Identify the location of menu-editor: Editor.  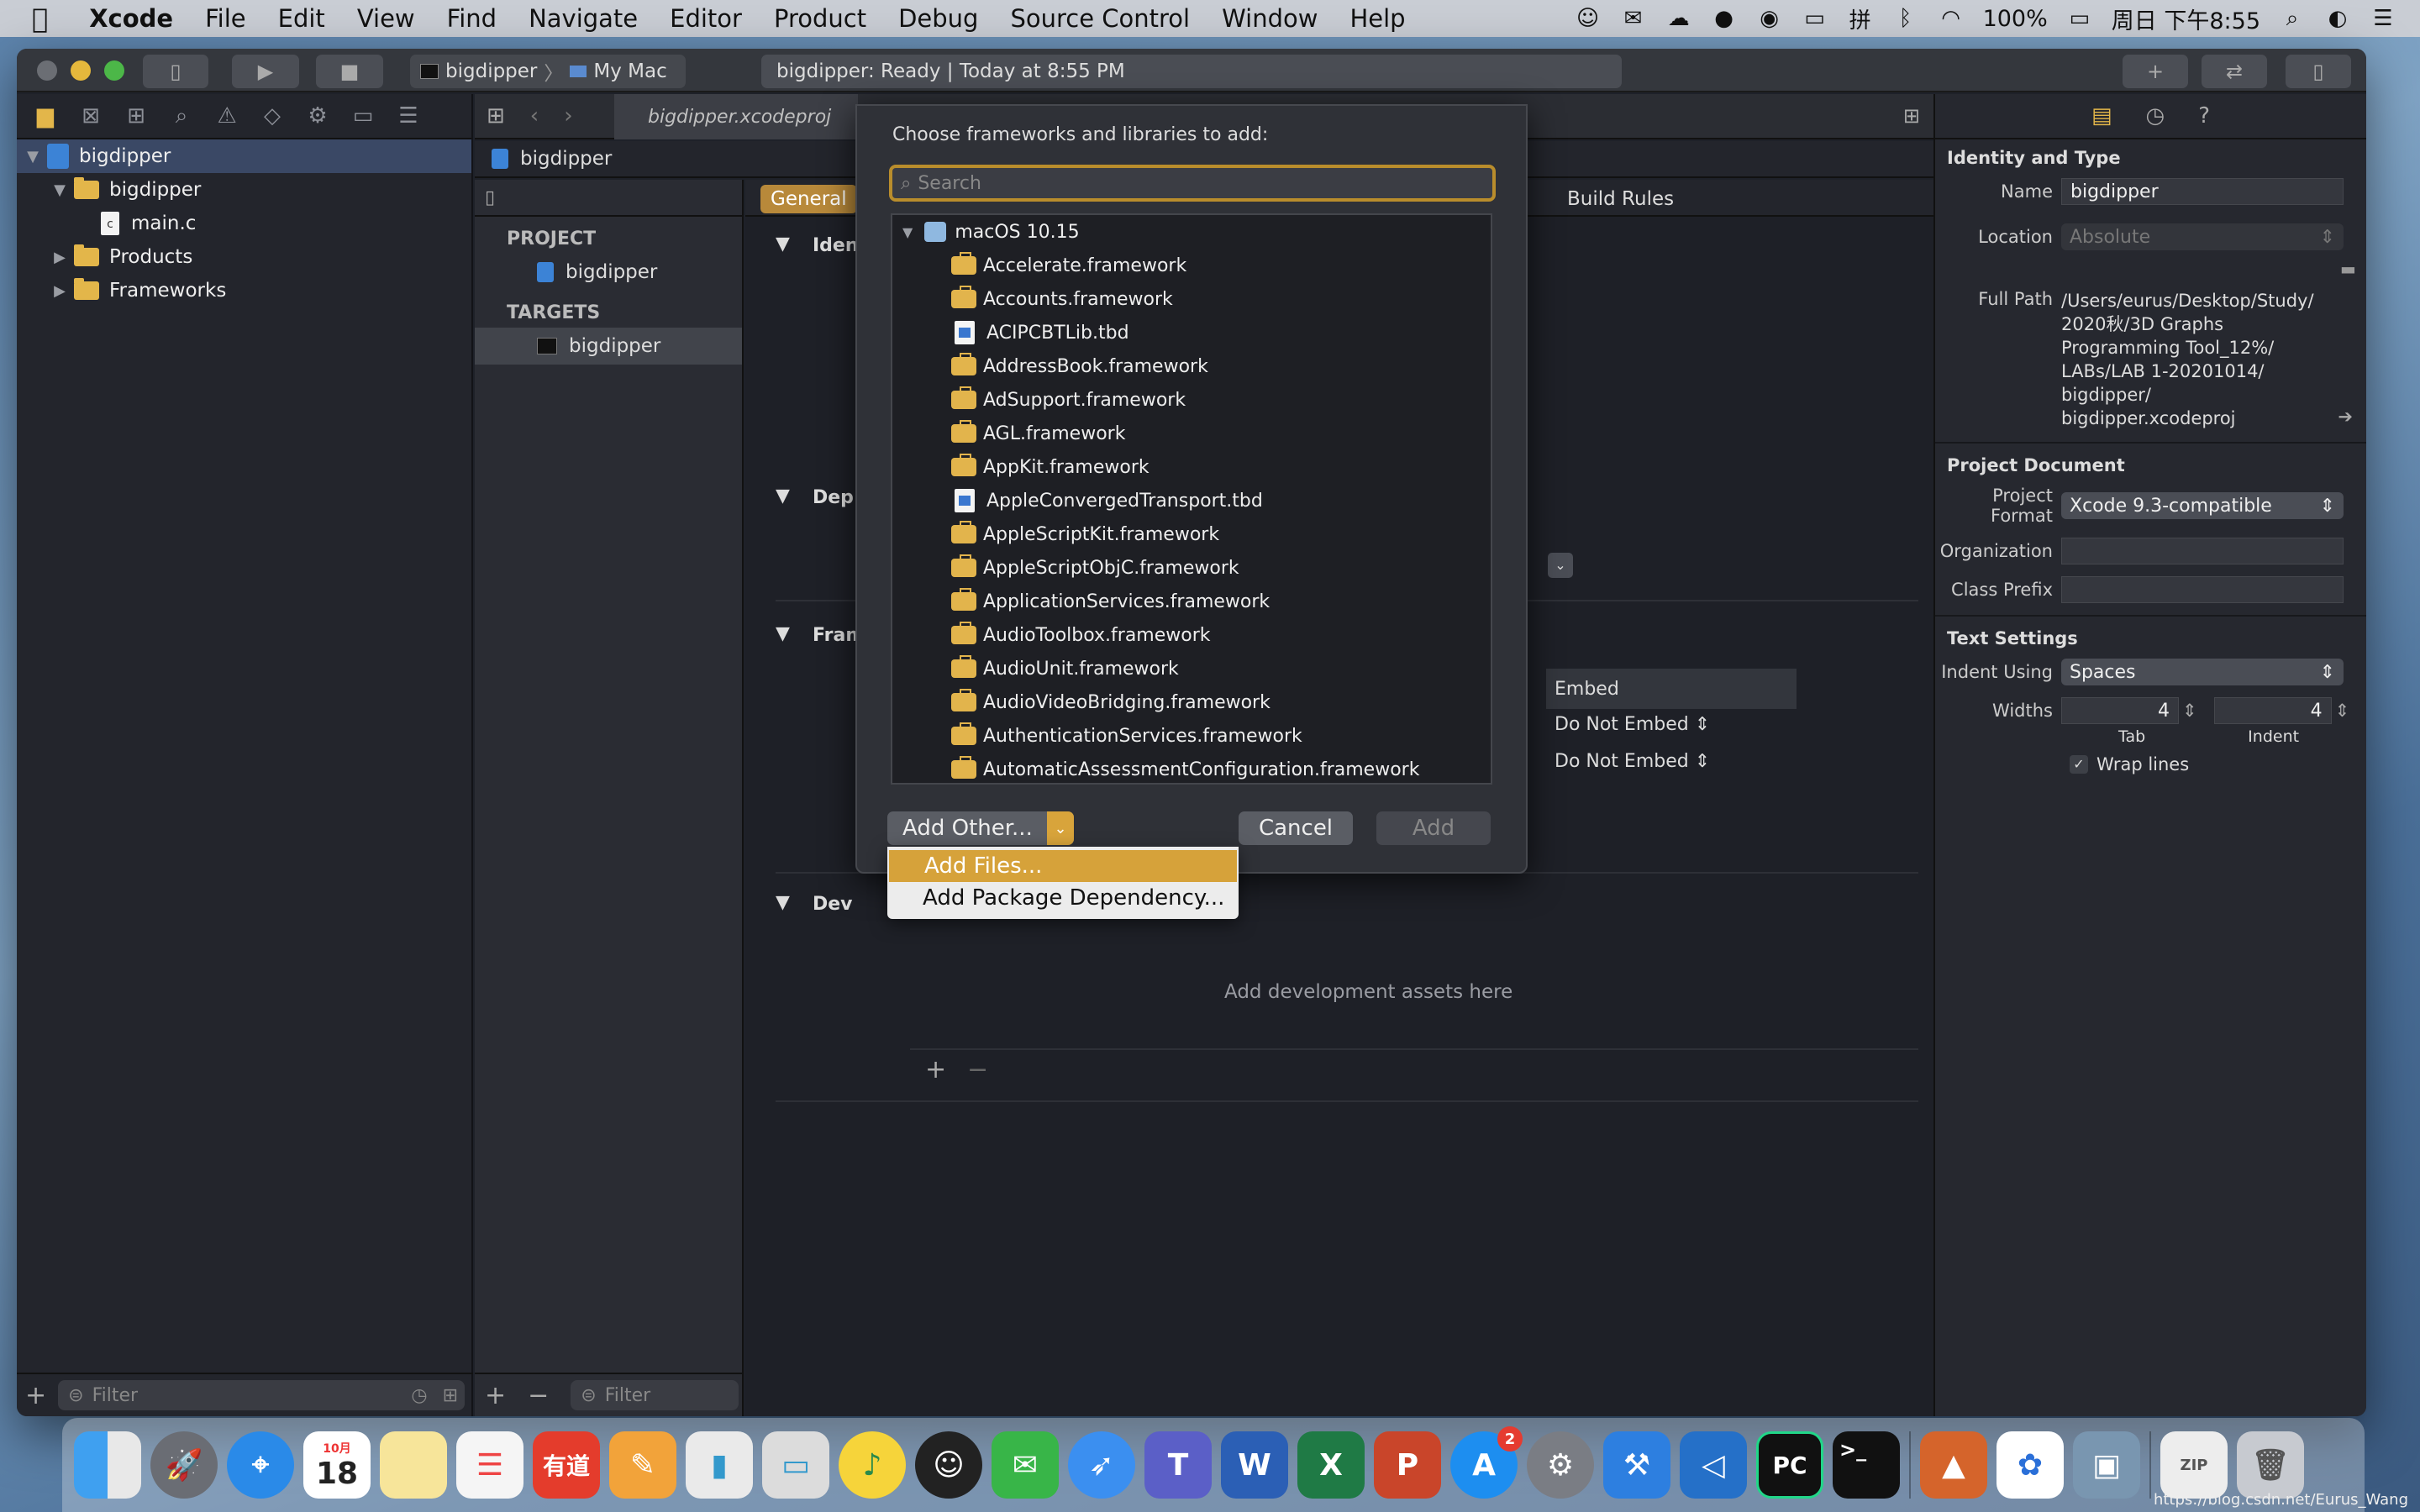
(706, 18).